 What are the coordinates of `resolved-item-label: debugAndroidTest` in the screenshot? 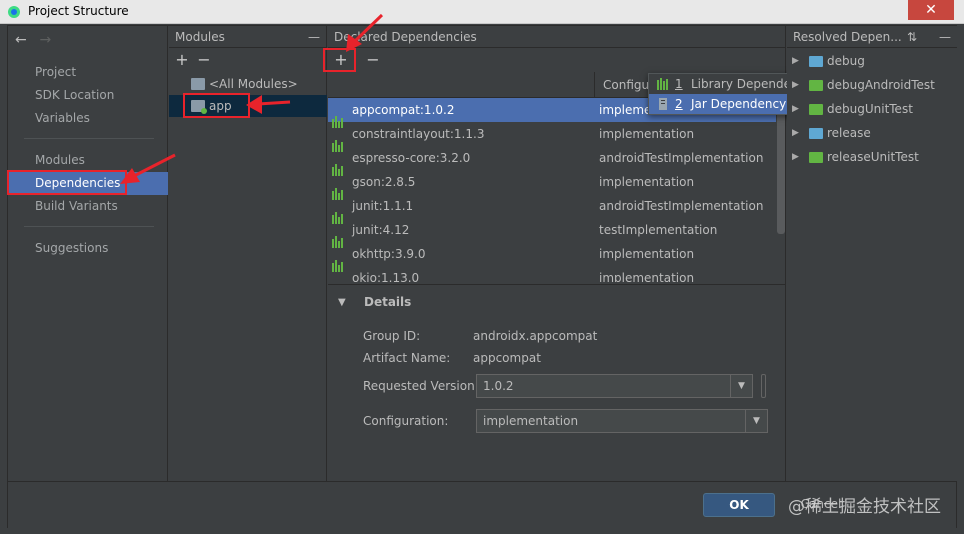 It's located at (881, 85).